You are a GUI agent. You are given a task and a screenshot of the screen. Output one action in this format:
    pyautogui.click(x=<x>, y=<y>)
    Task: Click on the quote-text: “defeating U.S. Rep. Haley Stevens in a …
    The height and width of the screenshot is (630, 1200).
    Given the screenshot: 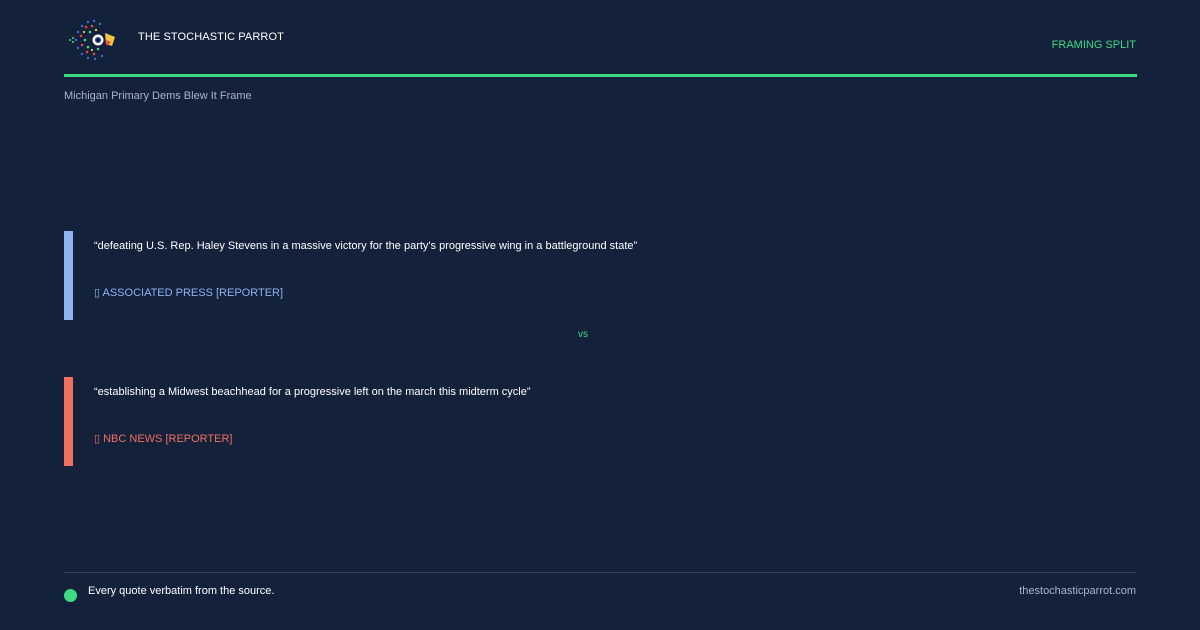 What is the action you would take?
    pyautogui.click(x=366, y=246)
    